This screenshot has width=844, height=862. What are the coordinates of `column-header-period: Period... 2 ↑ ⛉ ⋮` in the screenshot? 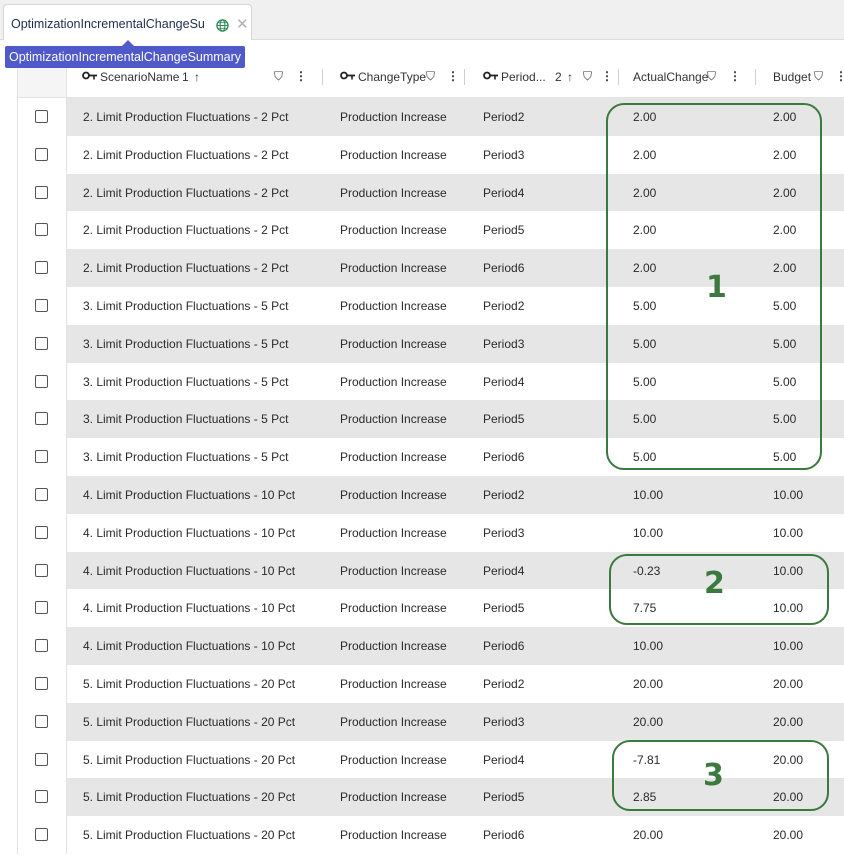 It's located at (558, 77).